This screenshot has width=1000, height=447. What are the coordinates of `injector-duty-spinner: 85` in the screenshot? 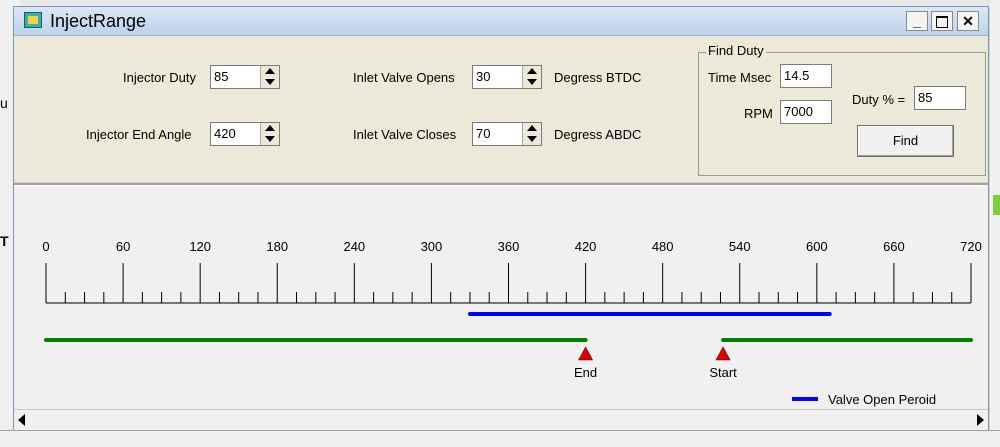 It's located at (245, 77).